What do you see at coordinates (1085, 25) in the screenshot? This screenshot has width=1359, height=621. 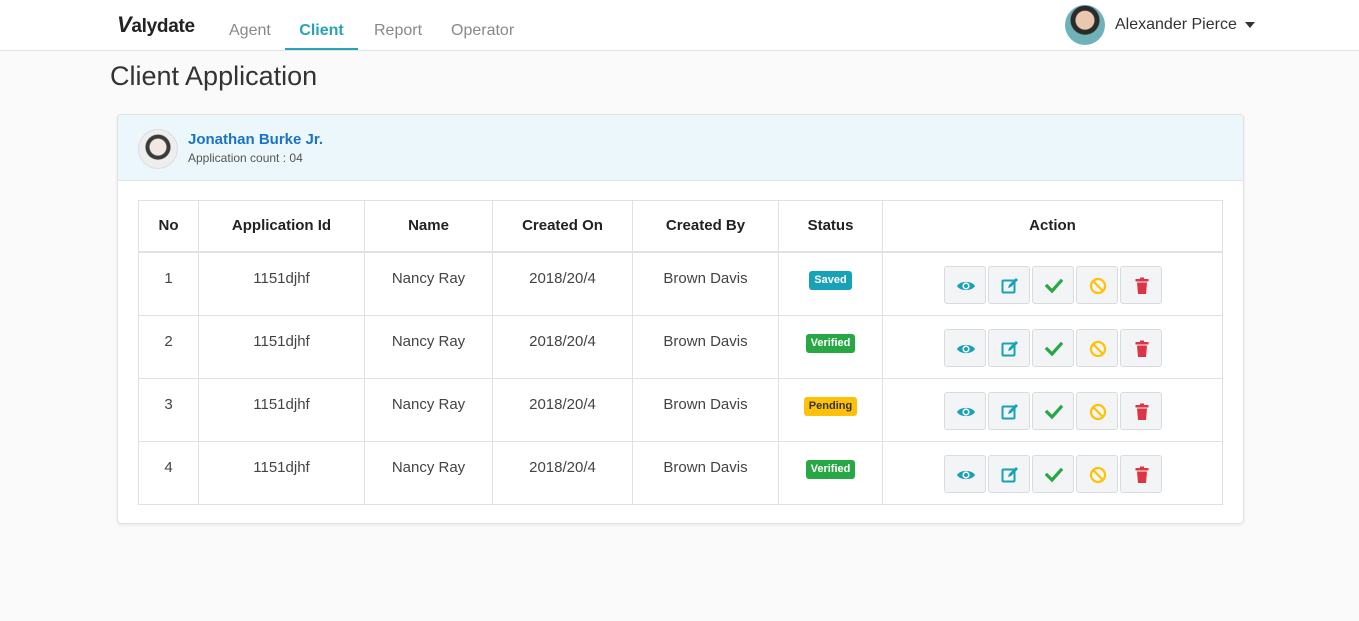 I see `user-avatar` at bounding box center [1085, 25].